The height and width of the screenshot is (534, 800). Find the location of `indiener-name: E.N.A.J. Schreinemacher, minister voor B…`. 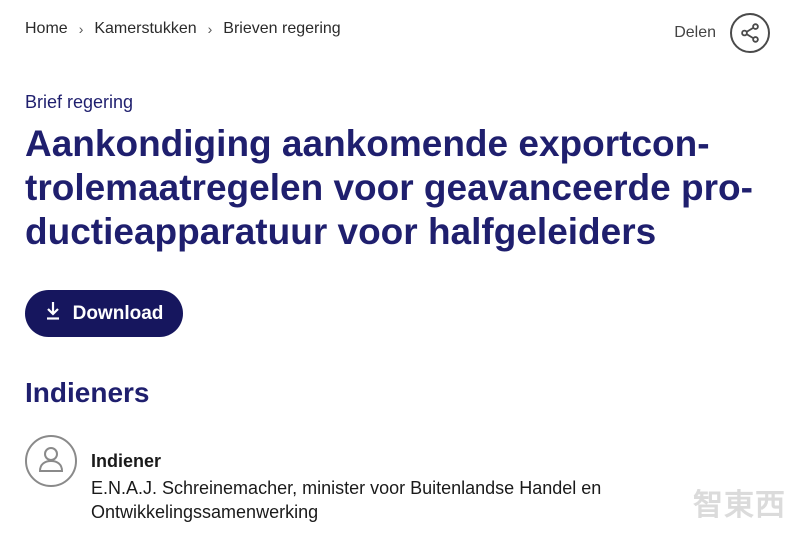

indiener-name: E.N.A.J. Schreinemacher, minister voor B… is located at coordinates (391, 500).